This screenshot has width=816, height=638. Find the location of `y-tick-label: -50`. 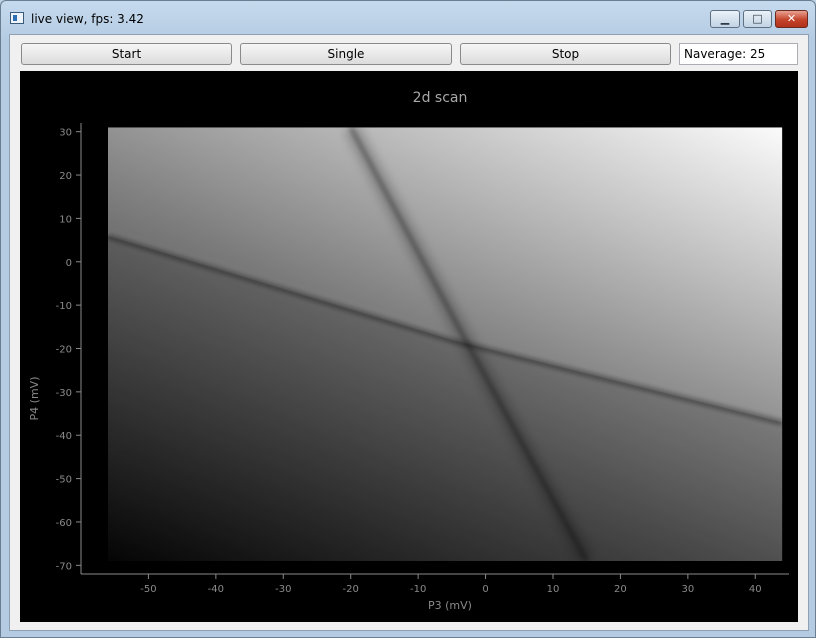

y-tick-label: -50 is located at coordinates (64, 480).